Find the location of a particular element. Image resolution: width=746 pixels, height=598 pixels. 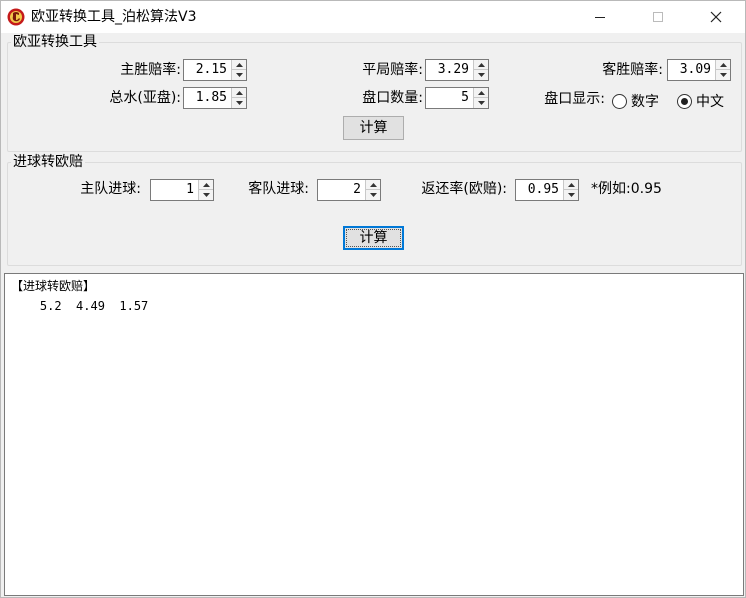

away-odds-label: 客胜赔率: is located at coordinates (632, 70).